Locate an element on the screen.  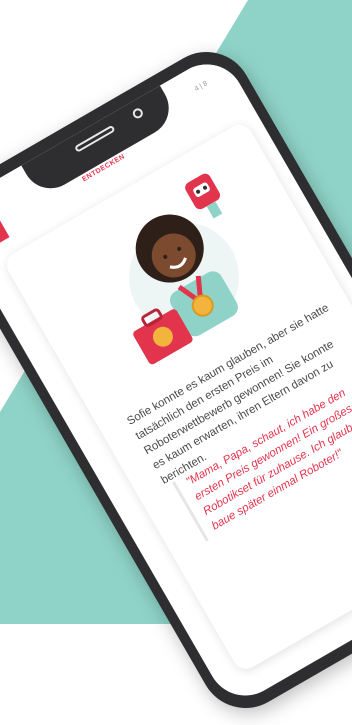
trophy-robot-icon is located at coordinates (204, 196).